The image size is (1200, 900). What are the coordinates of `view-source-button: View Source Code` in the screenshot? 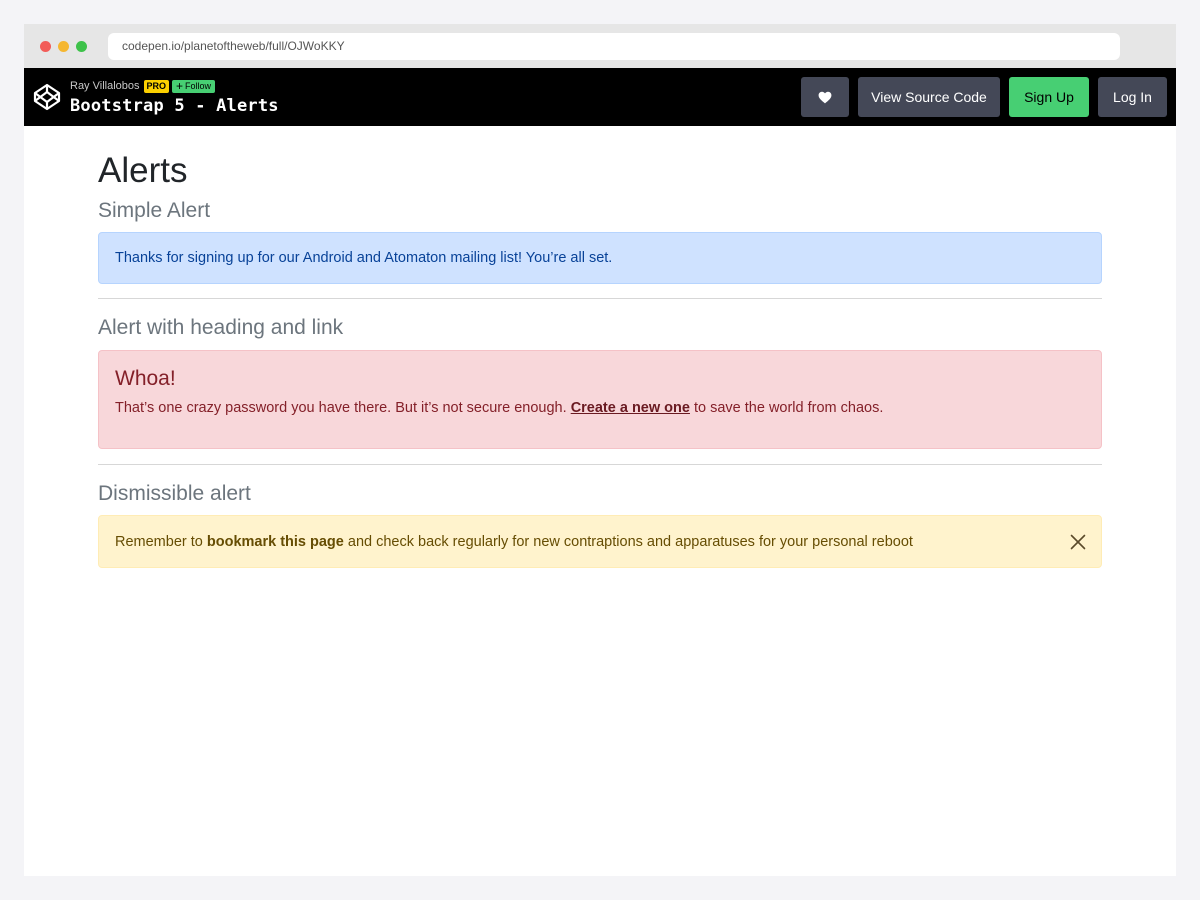 It's located at (929, 97).